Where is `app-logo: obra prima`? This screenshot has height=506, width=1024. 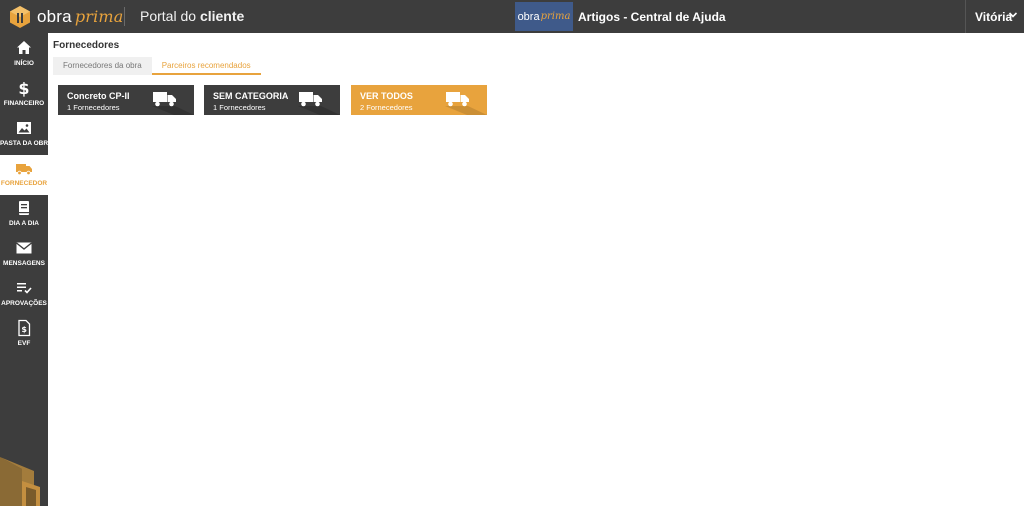 app-logo: obra prima is located at coordinates (66, 16).